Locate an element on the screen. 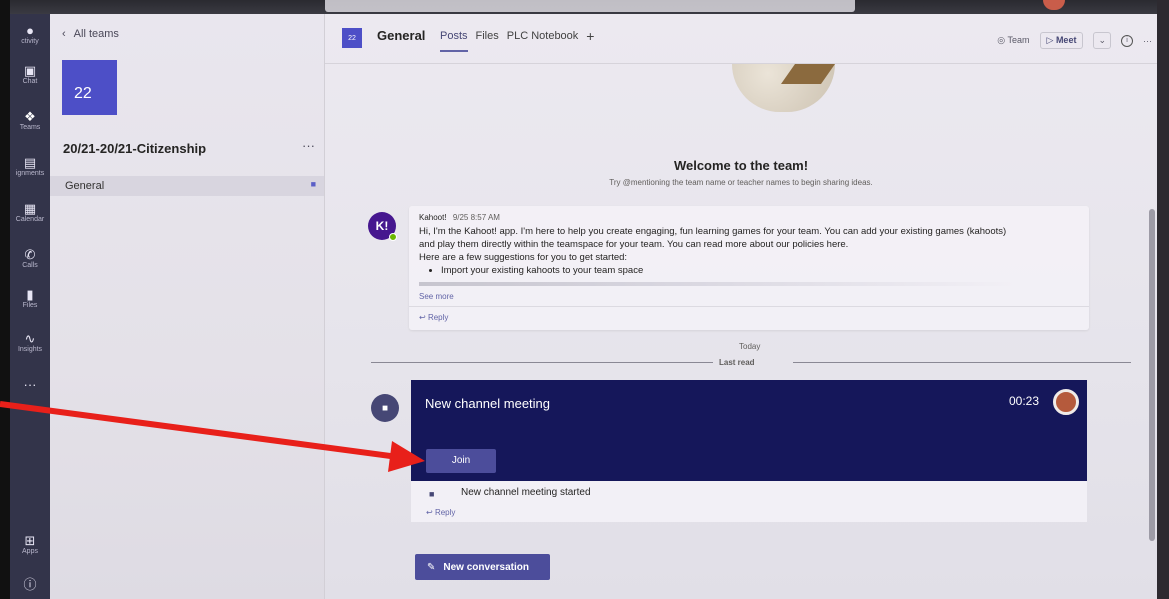 Image resolution: width=1169 pixels, height=599 pixels. post-time: 9/25 8:57 AM is located at coordinates (476, 217).